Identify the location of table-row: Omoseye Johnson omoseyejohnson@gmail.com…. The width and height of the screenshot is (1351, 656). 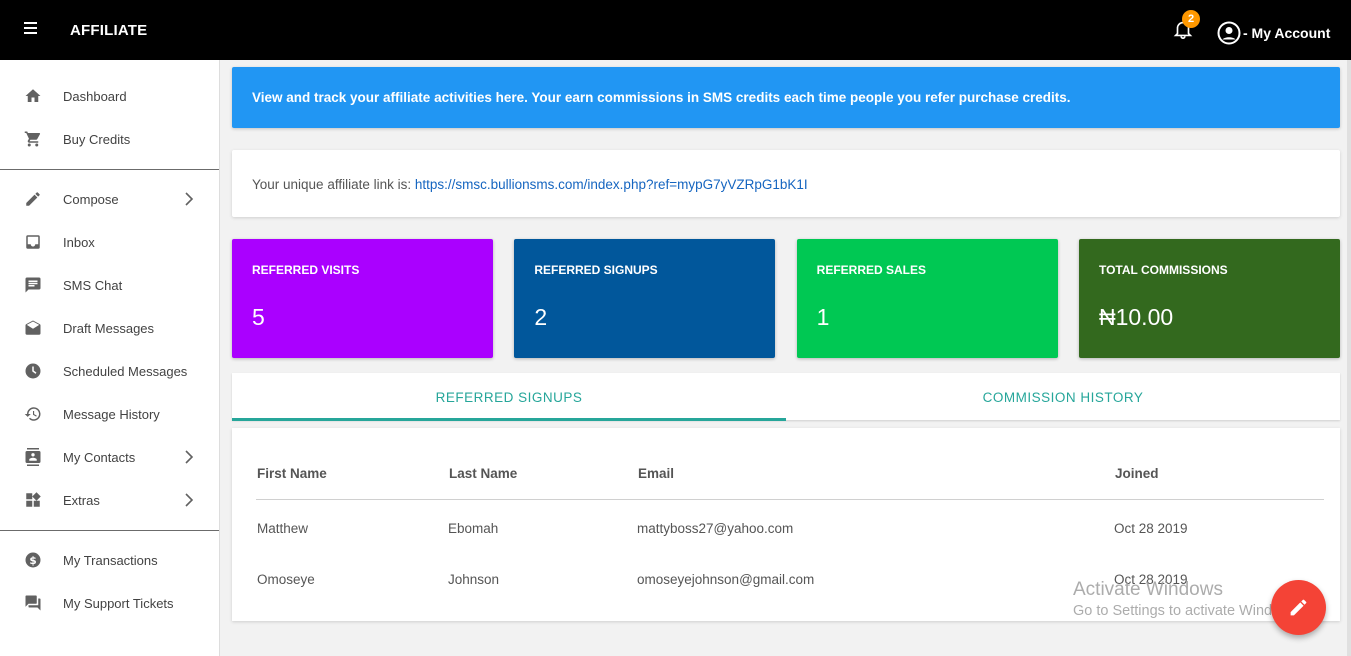
(790, 576).